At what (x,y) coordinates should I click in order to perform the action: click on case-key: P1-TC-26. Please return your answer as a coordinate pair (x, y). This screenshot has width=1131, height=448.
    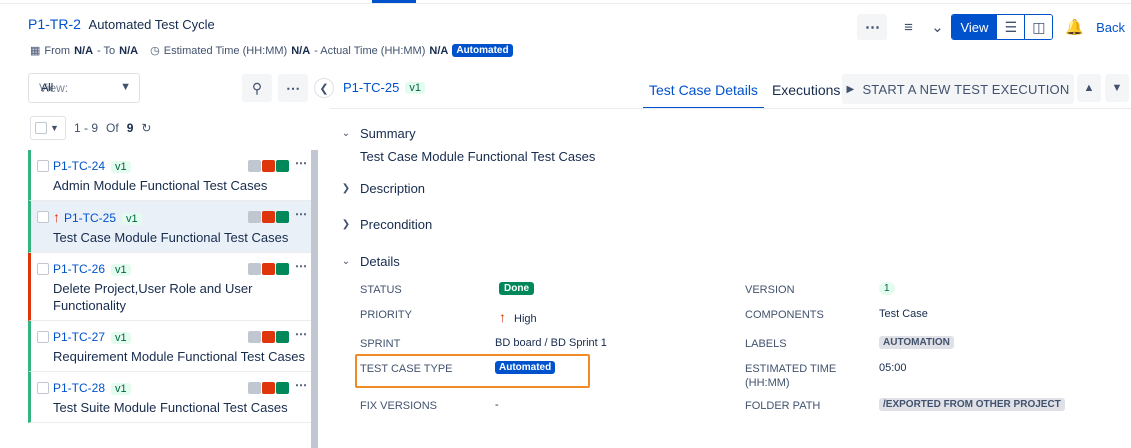
    Looking at the image, I should click on (79, 269).